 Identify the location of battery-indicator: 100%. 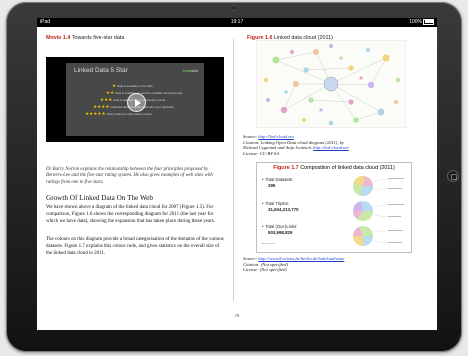
(421, 22).